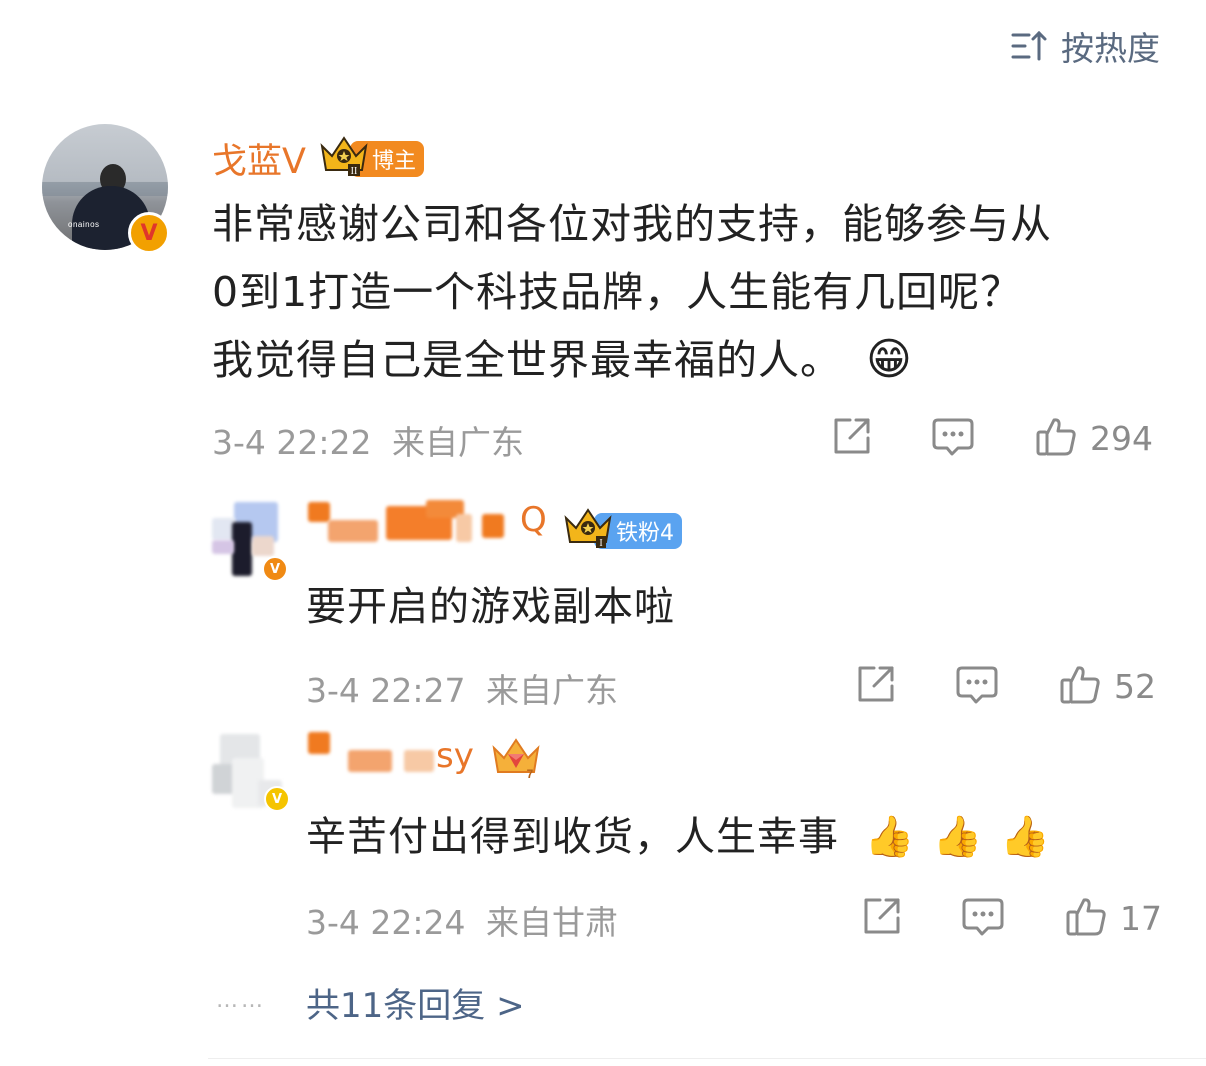 Image resolution: width=1206 pixels, height=1066 pixels. What do you see at coordinates (1141, 918) in the screenshot?
I see `like-count: 17` at bounding box center [1141, 918].